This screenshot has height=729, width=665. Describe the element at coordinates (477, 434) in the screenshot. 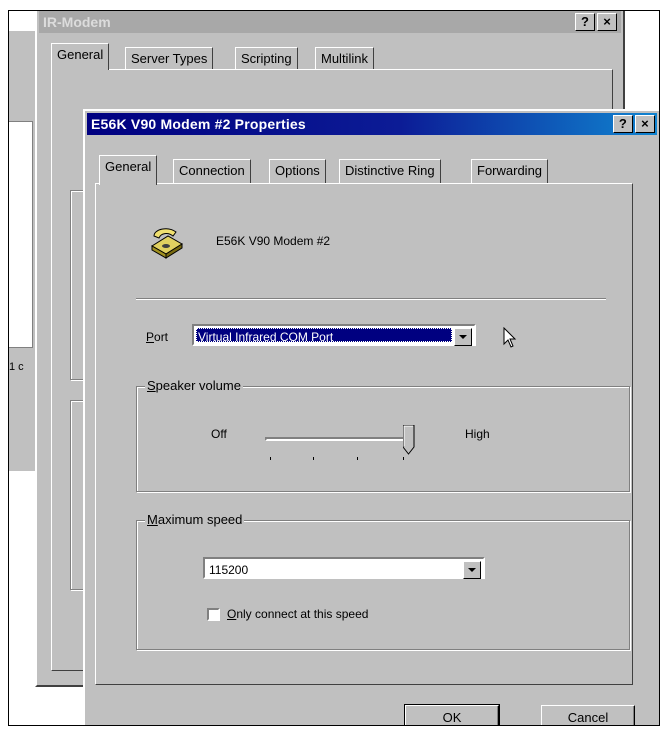

I see `volume-max-label: High` at that location.